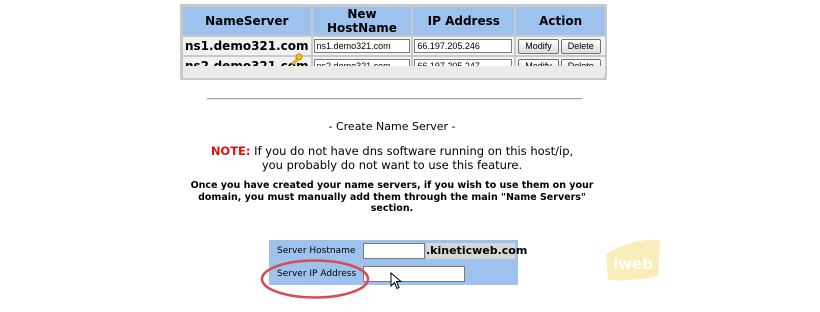  Describe the element at coordinates (394, 99) in the screenshot. I see `section-divider` at that location.